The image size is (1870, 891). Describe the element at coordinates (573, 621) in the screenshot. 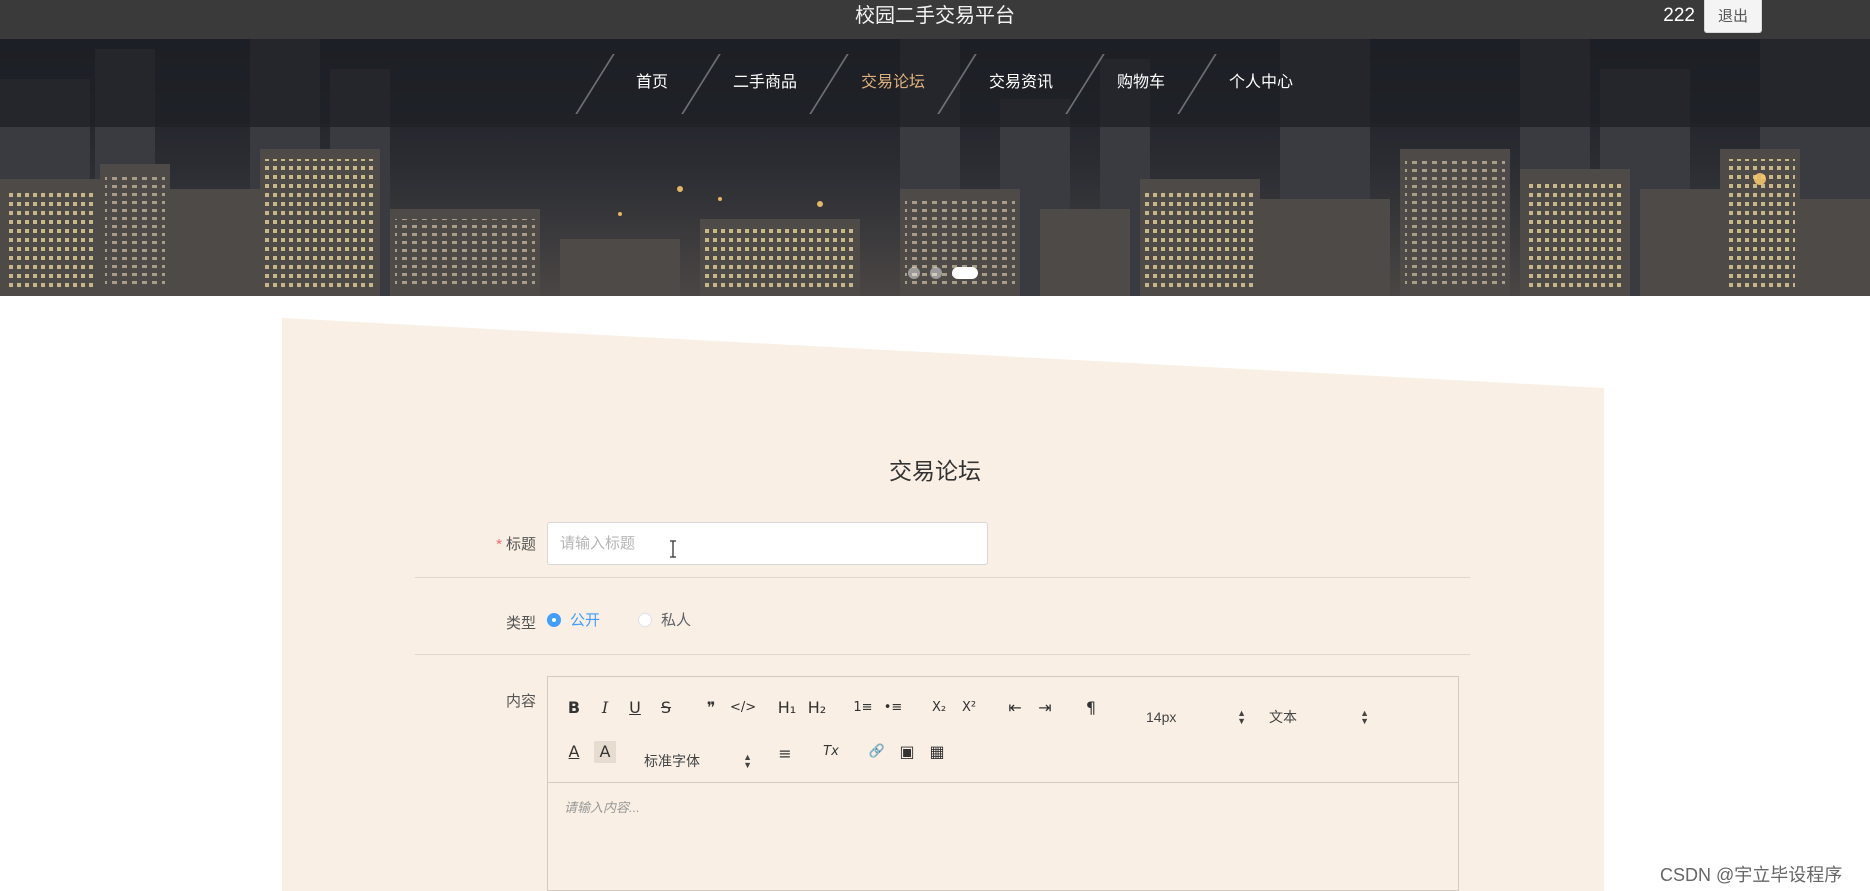

I see `radio-public: 公开` at that location.